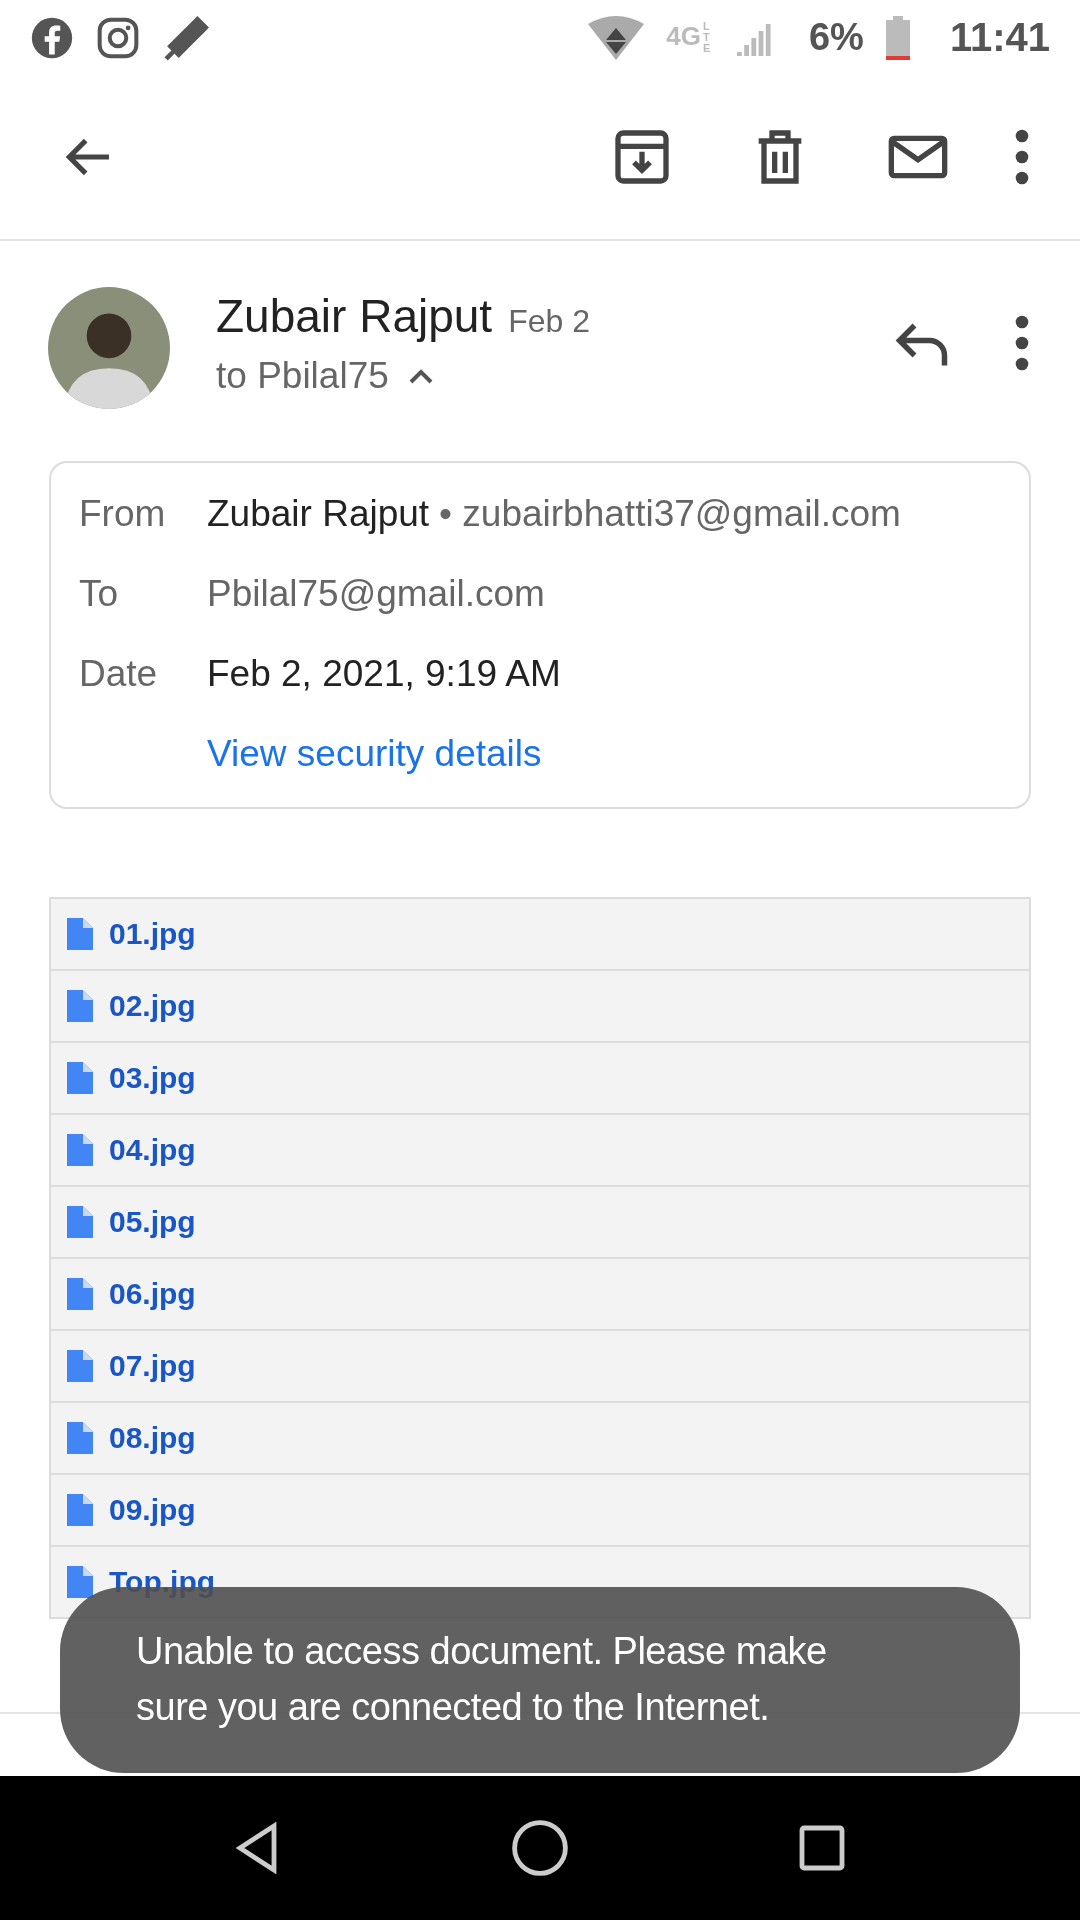 The image size is (1080, 1920). What do you see at coordinates (618, 754) in the screenshot?
I see `security-details-link: View security details` at bounding box center [618, 754].